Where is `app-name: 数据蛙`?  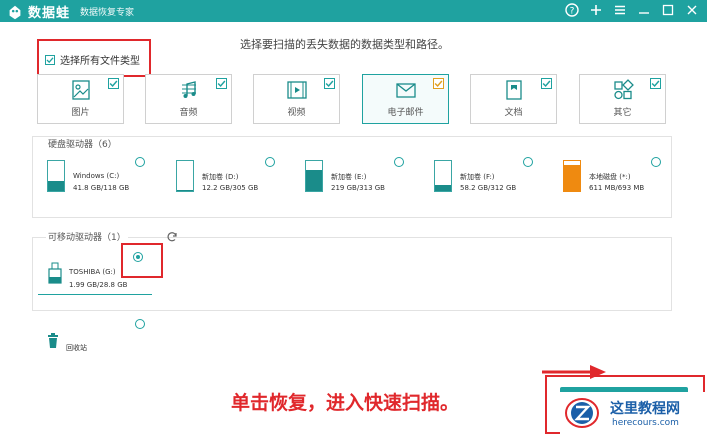
app-name: 数据蛙 is located at coordinates (49, 13).